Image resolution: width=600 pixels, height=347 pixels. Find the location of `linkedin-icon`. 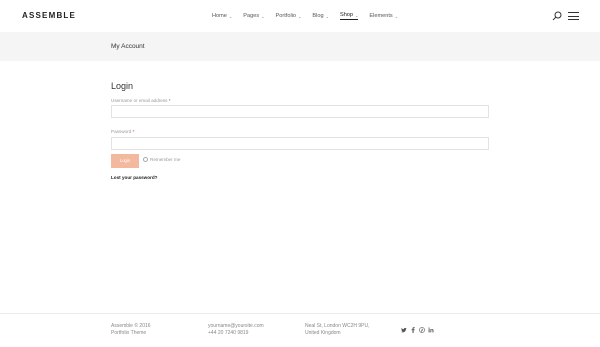

linkedin-icon is located at coordinates (431, 330).